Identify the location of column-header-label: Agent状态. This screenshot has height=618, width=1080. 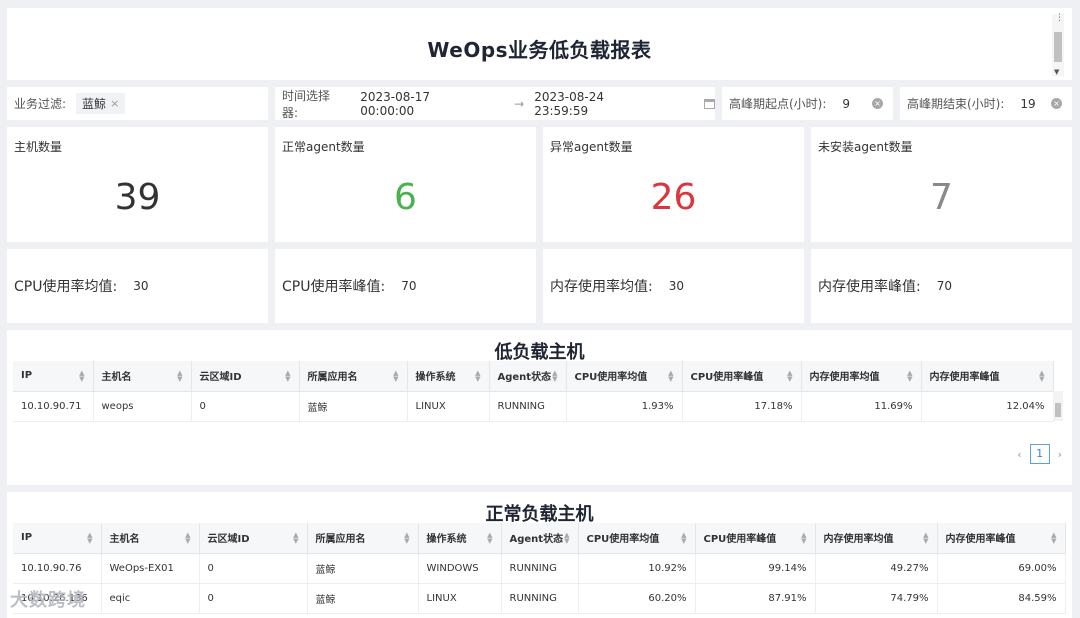
(524, 378).